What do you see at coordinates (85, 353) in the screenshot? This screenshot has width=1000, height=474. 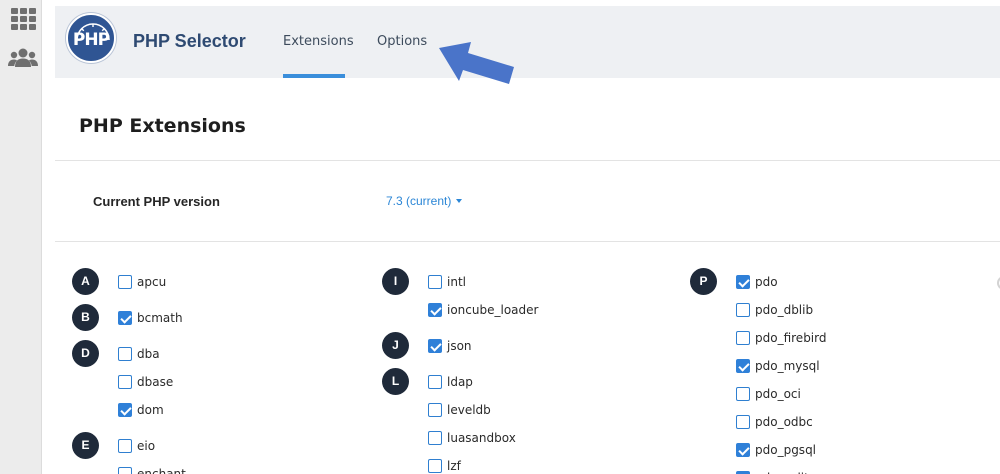 I see `letter-badge: D` at bounding box center [85, 353].